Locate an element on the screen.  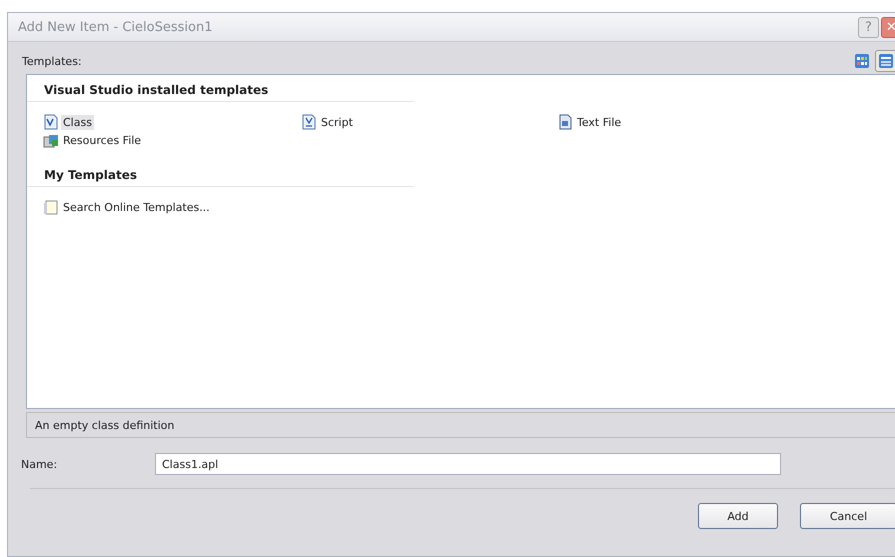
add-button: Add is located at coordinates (738, 516).